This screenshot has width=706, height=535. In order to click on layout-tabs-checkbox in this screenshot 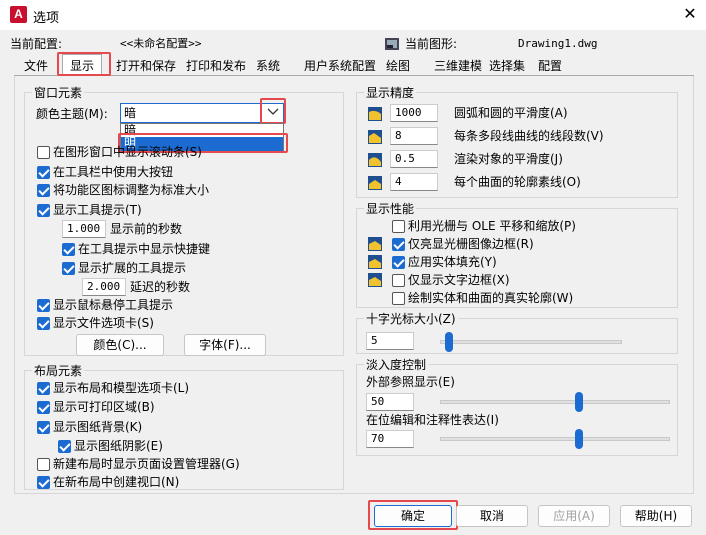, I will do `click(43, 388)`.